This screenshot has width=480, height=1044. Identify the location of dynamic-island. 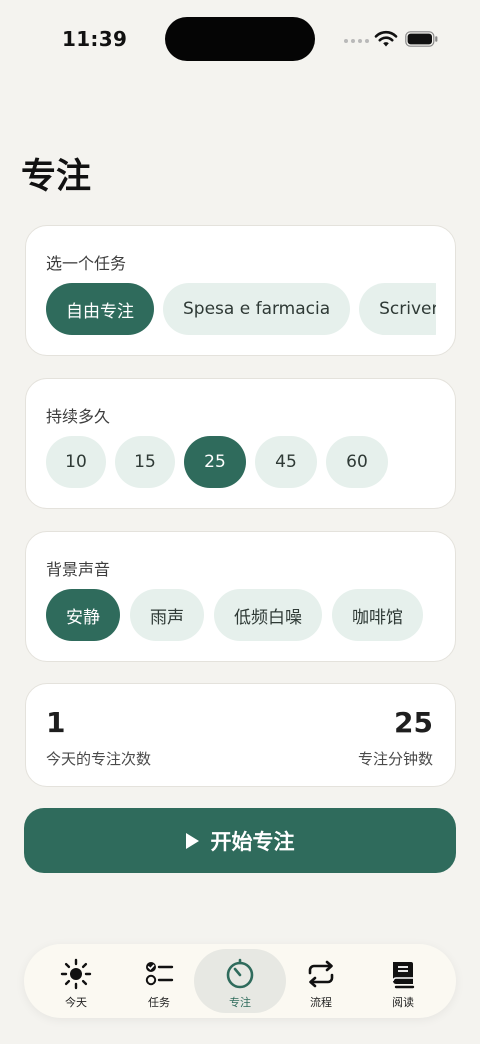
(240, 39).